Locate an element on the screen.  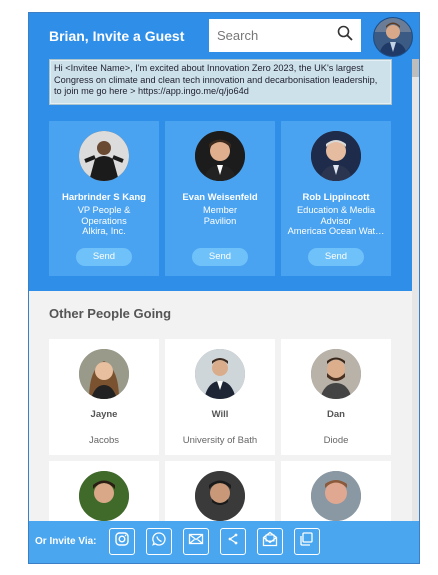
person-name: Evan Weisenfeld is located at coordinates (220, 197).